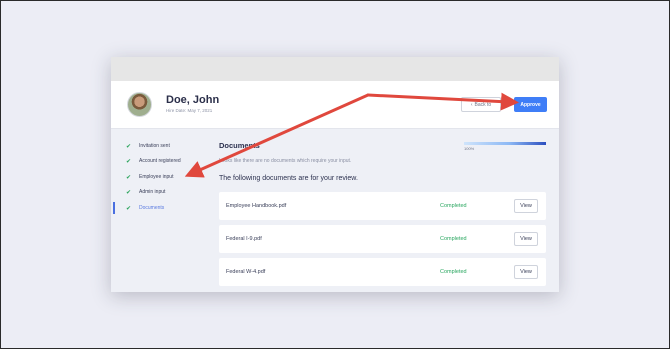 This screenshot has height=349, width=670. What do you see at coordinates (193, 100) in the screenshot?
I see `employee-name: Doe, John` at bounding box center [193, 100].